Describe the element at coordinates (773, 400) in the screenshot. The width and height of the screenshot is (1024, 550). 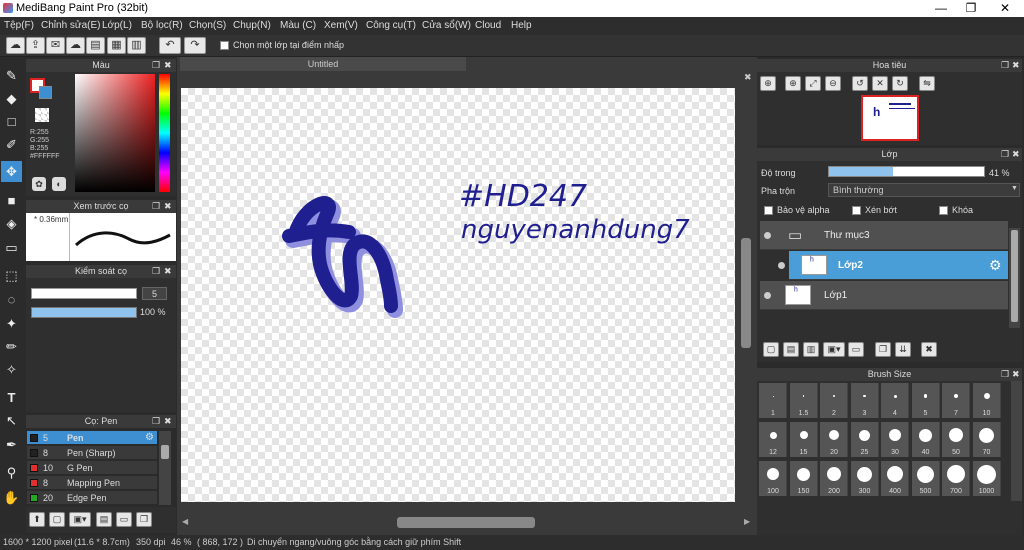
I see `brush-size-cell: 1` at that location.